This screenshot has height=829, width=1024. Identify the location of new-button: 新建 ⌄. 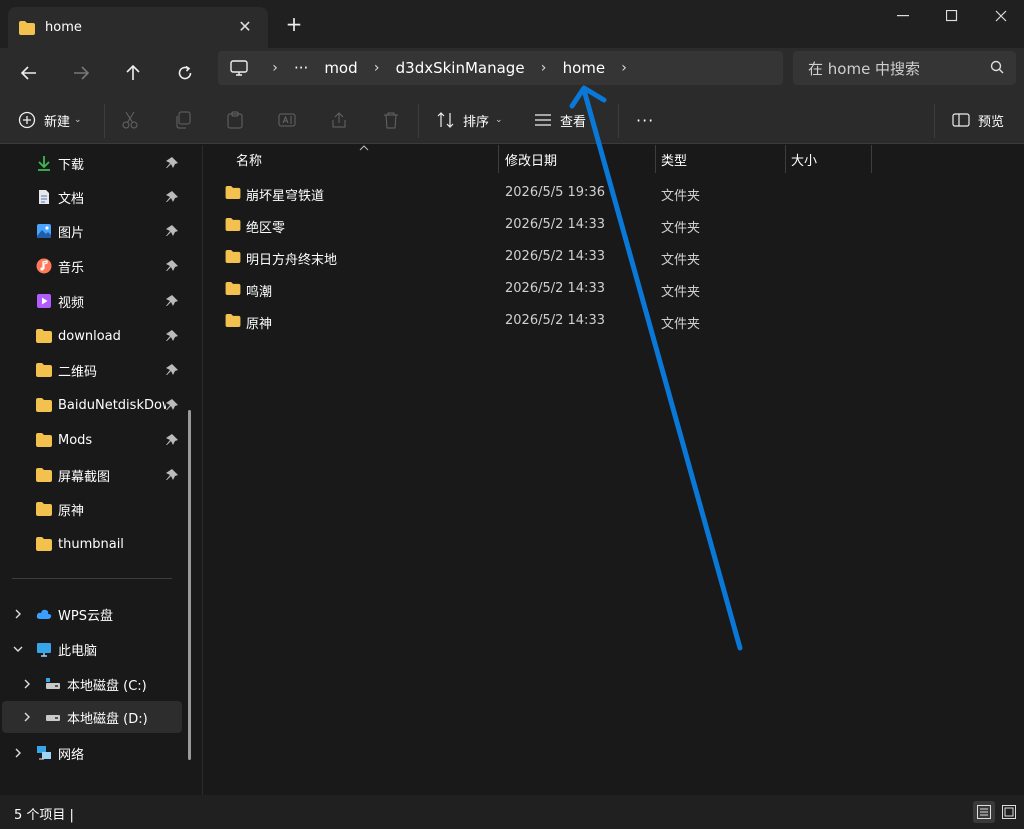
(50, 120).